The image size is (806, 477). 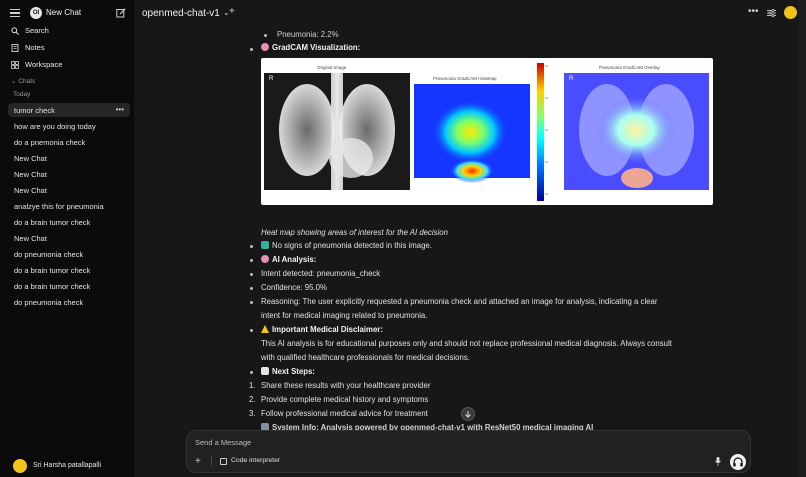 I want to click on arrow-down-icon, so click(x=468, y=414).